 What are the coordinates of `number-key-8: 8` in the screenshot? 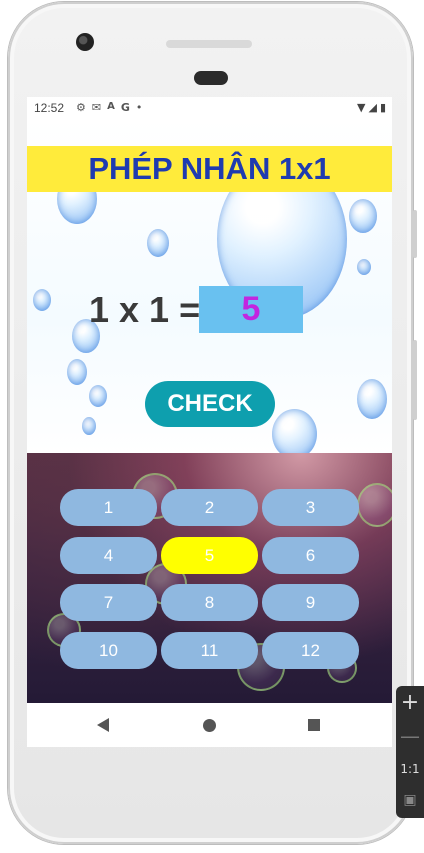 It's located at (209, 602).